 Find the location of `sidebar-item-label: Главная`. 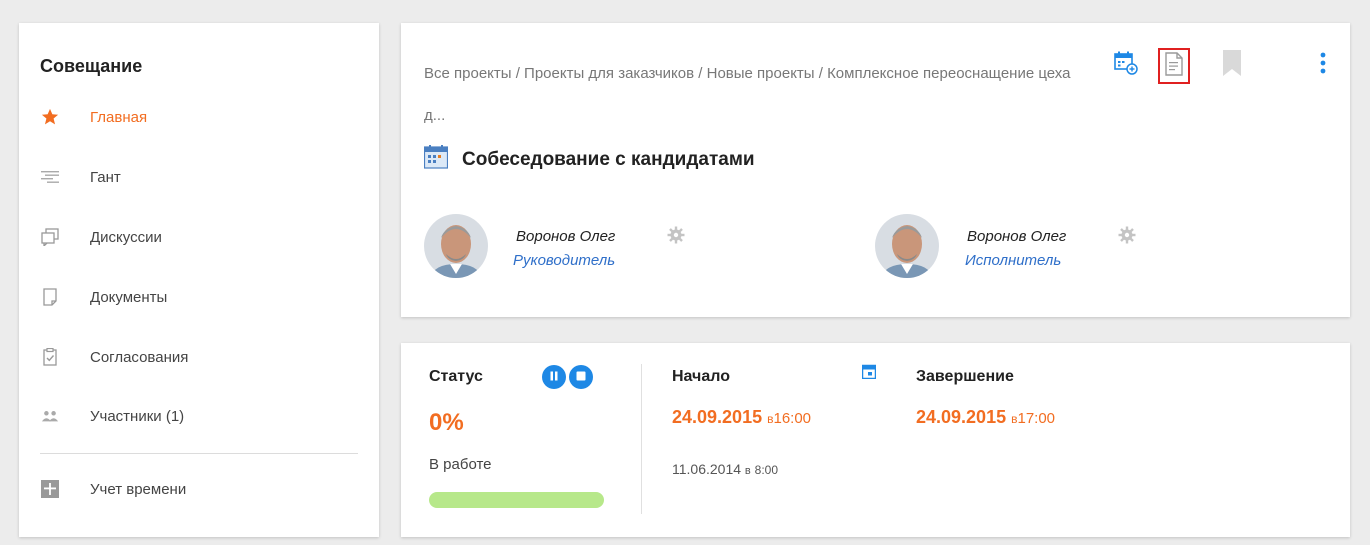

sidebar-item-label: Главная is located at coordinates (119, 117).